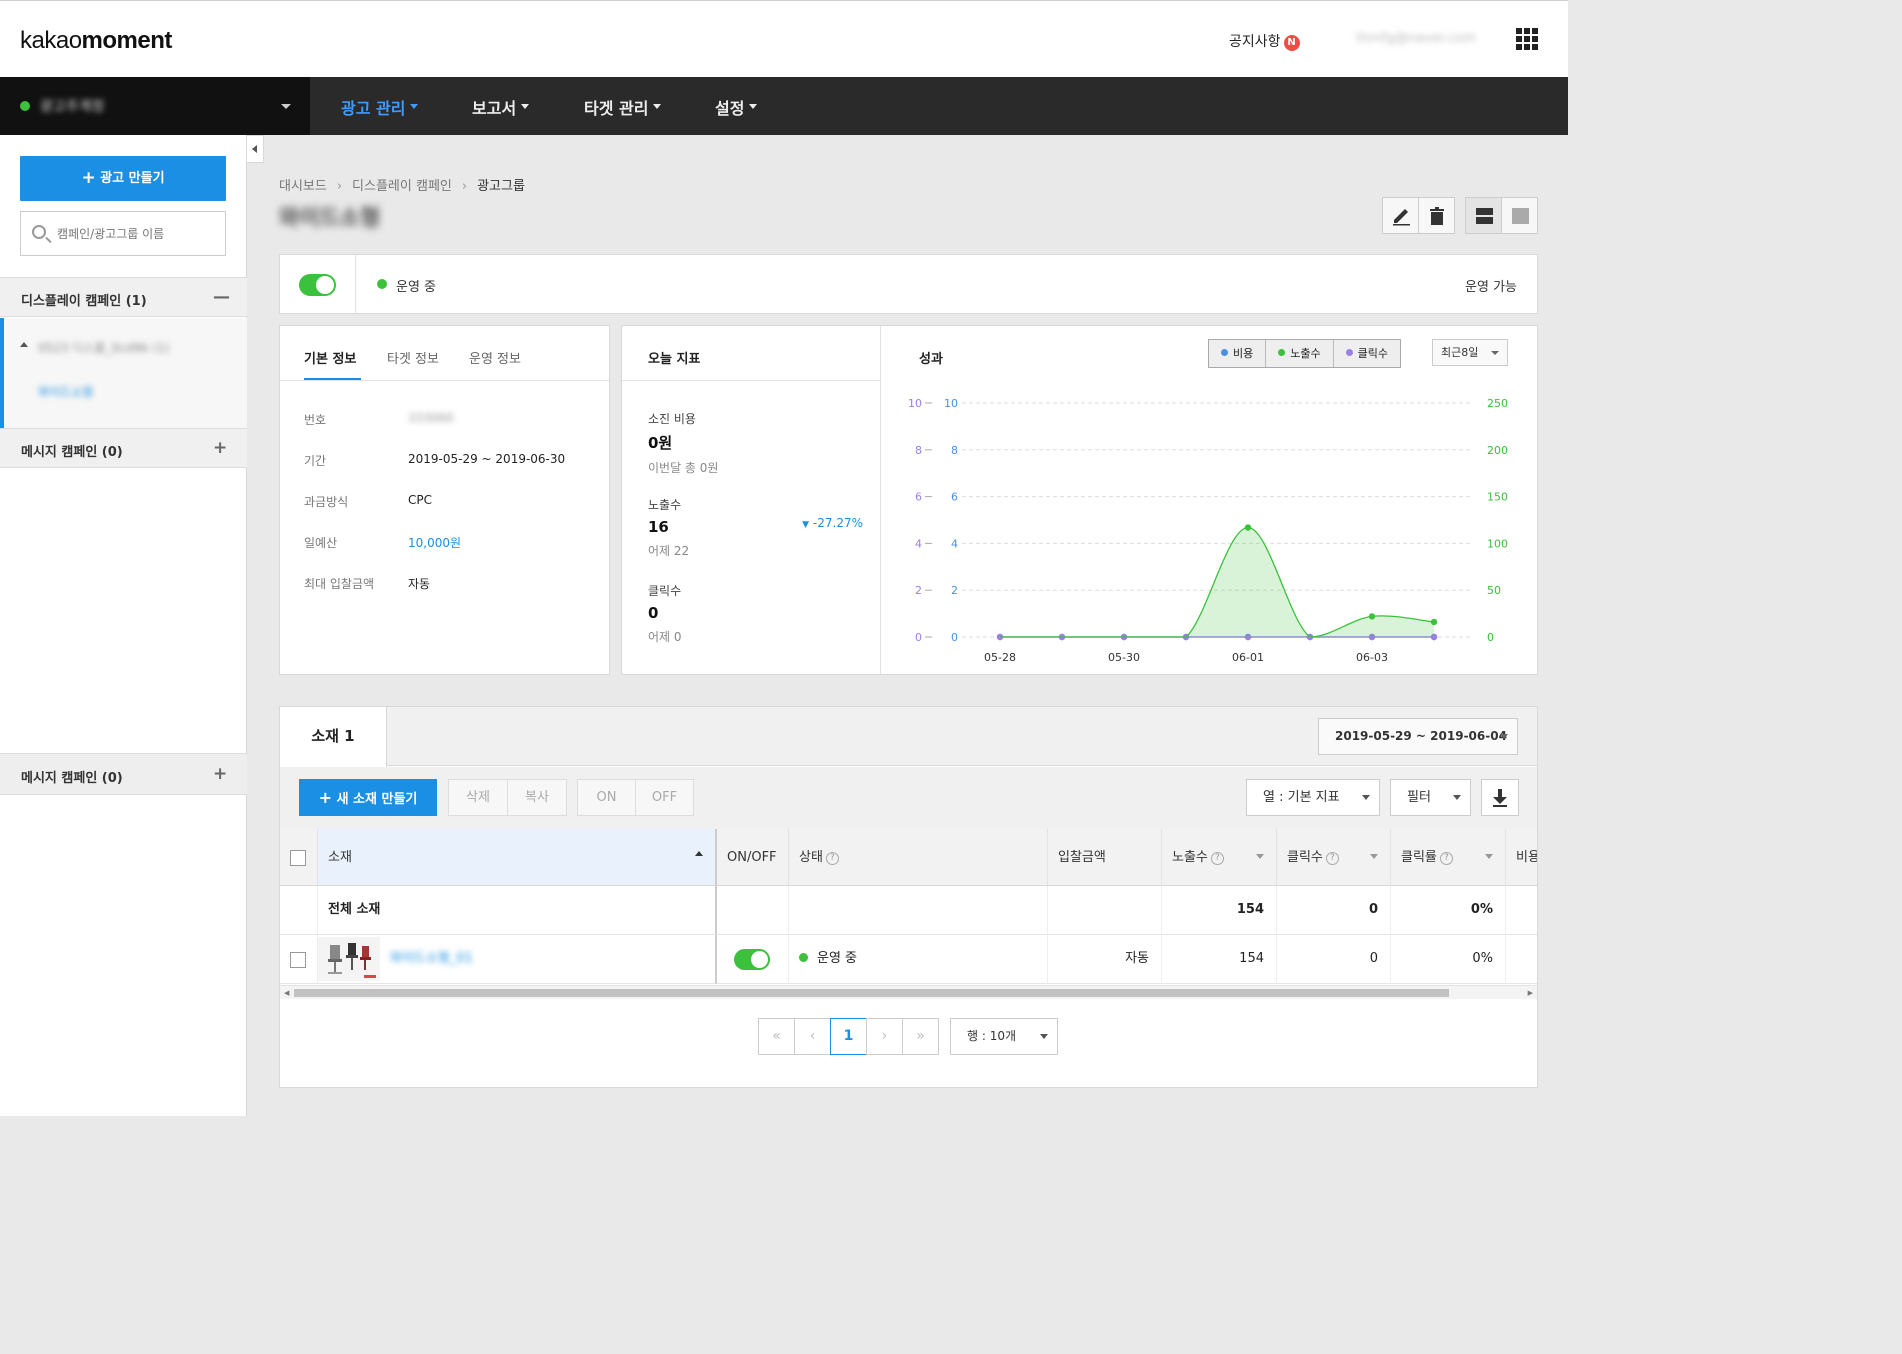 The height and width of the screenshot is (1354, 1902). Describe the element at coordinates (1530, 993) in the screenshot. I see `scroll-right-icon: ▶` at that location.